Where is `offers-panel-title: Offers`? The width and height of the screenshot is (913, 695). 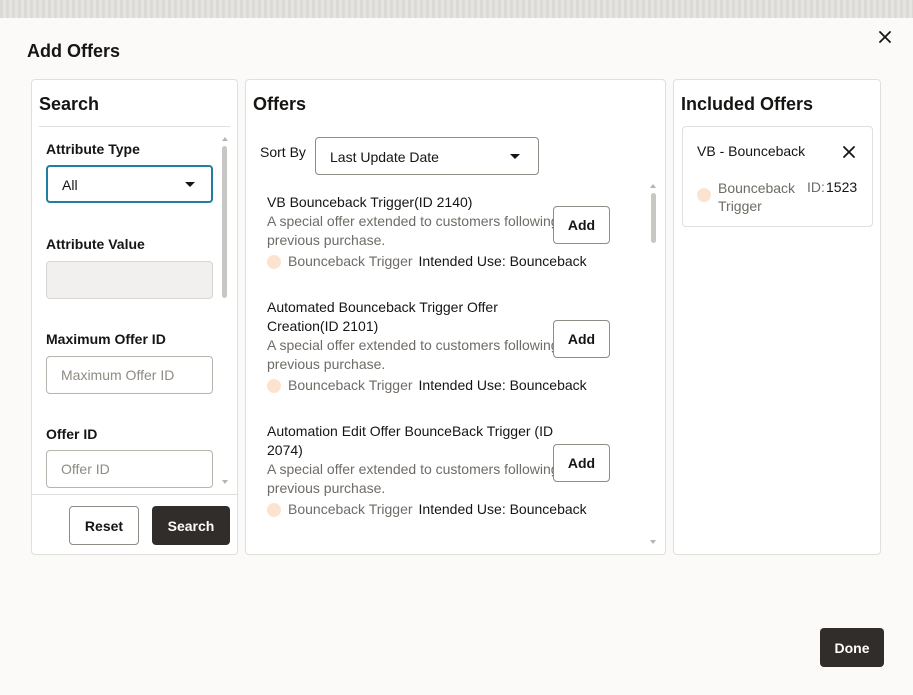 offers-panel-title: Offers is located at coordinates (280, 104).